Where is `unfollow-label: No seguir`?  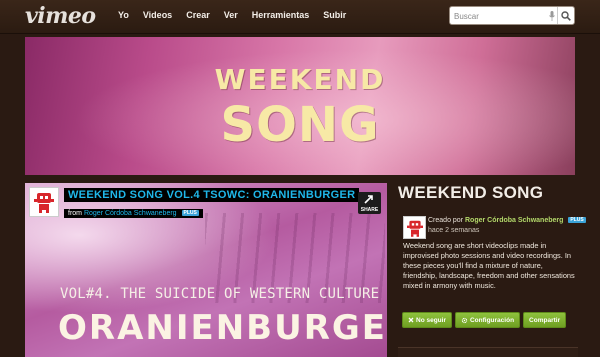 unfollow-label: No seguir is located at coordinates (431, 320).